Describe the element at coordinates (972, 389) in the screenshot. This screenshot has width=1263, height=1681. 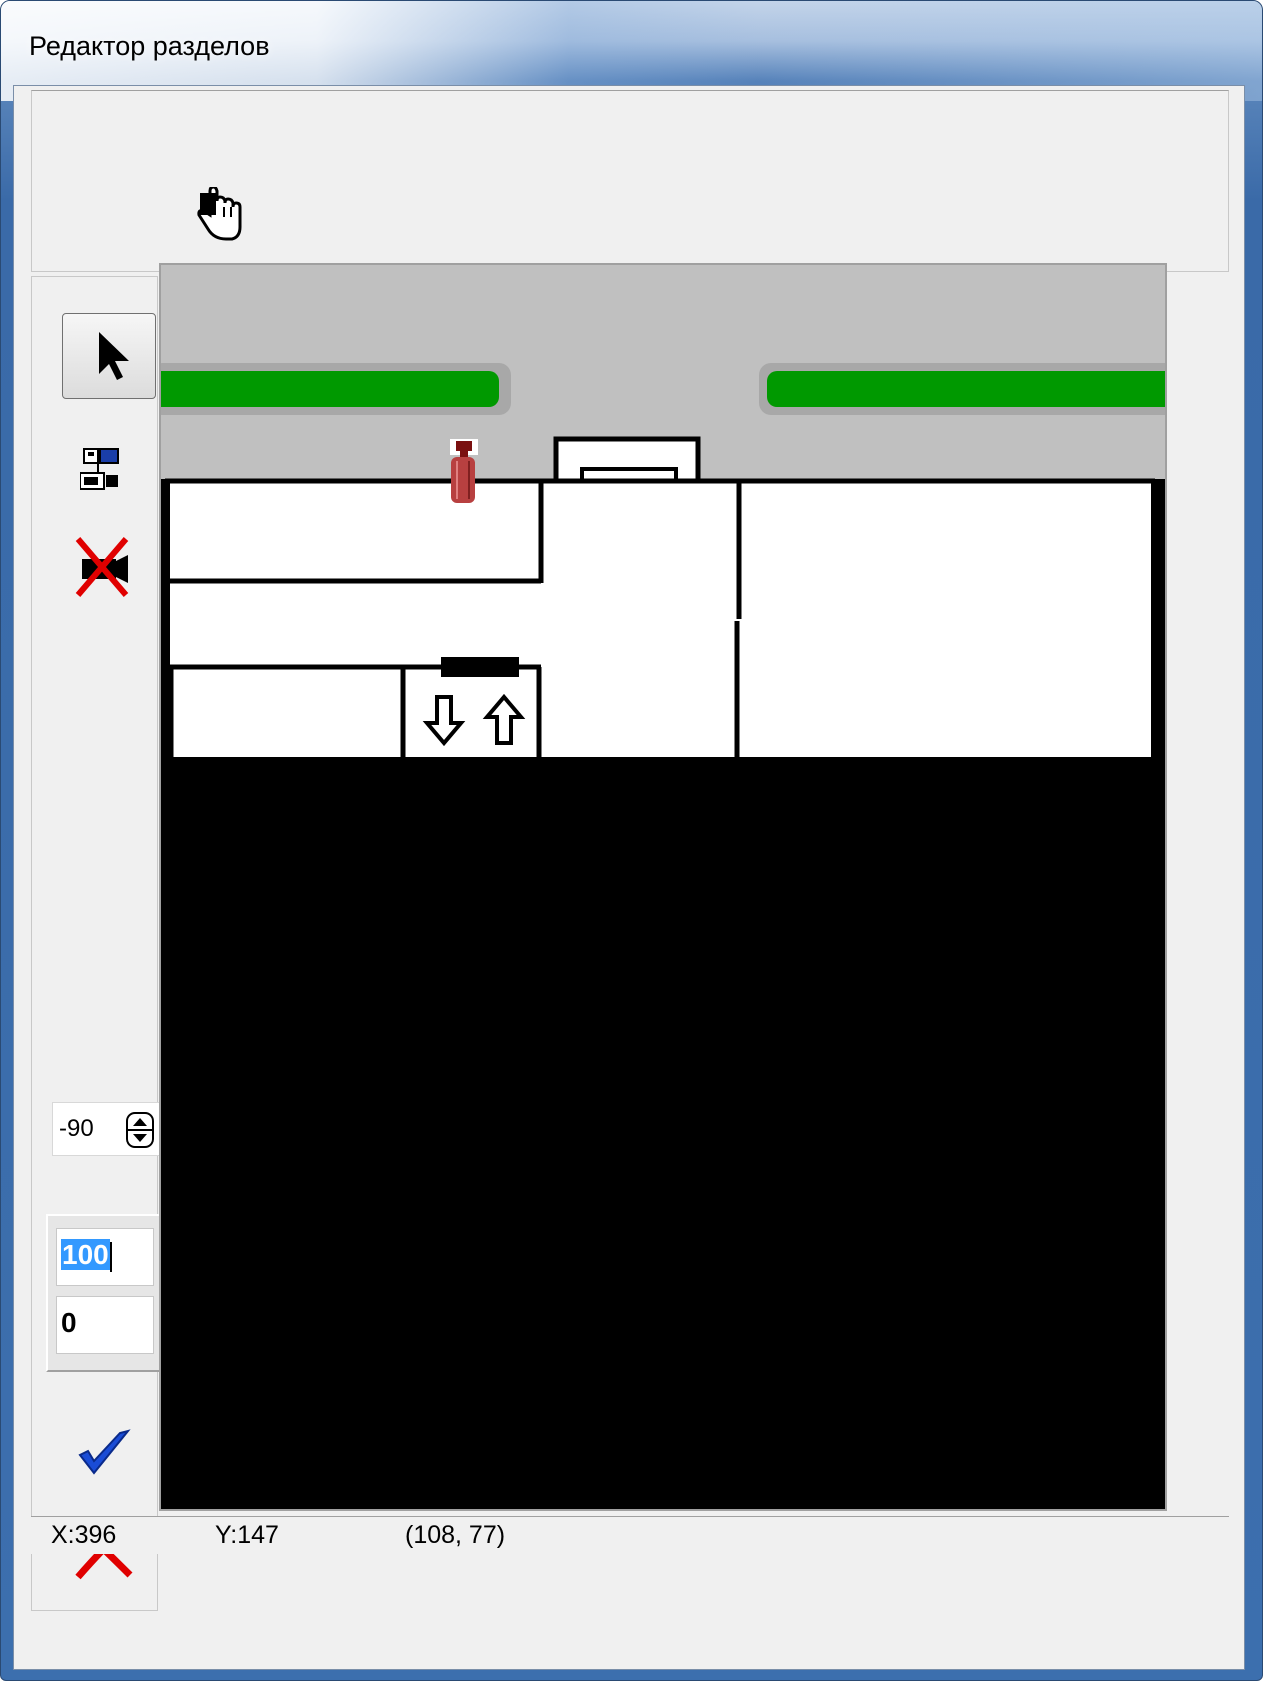
I see `lane-right` at that location.